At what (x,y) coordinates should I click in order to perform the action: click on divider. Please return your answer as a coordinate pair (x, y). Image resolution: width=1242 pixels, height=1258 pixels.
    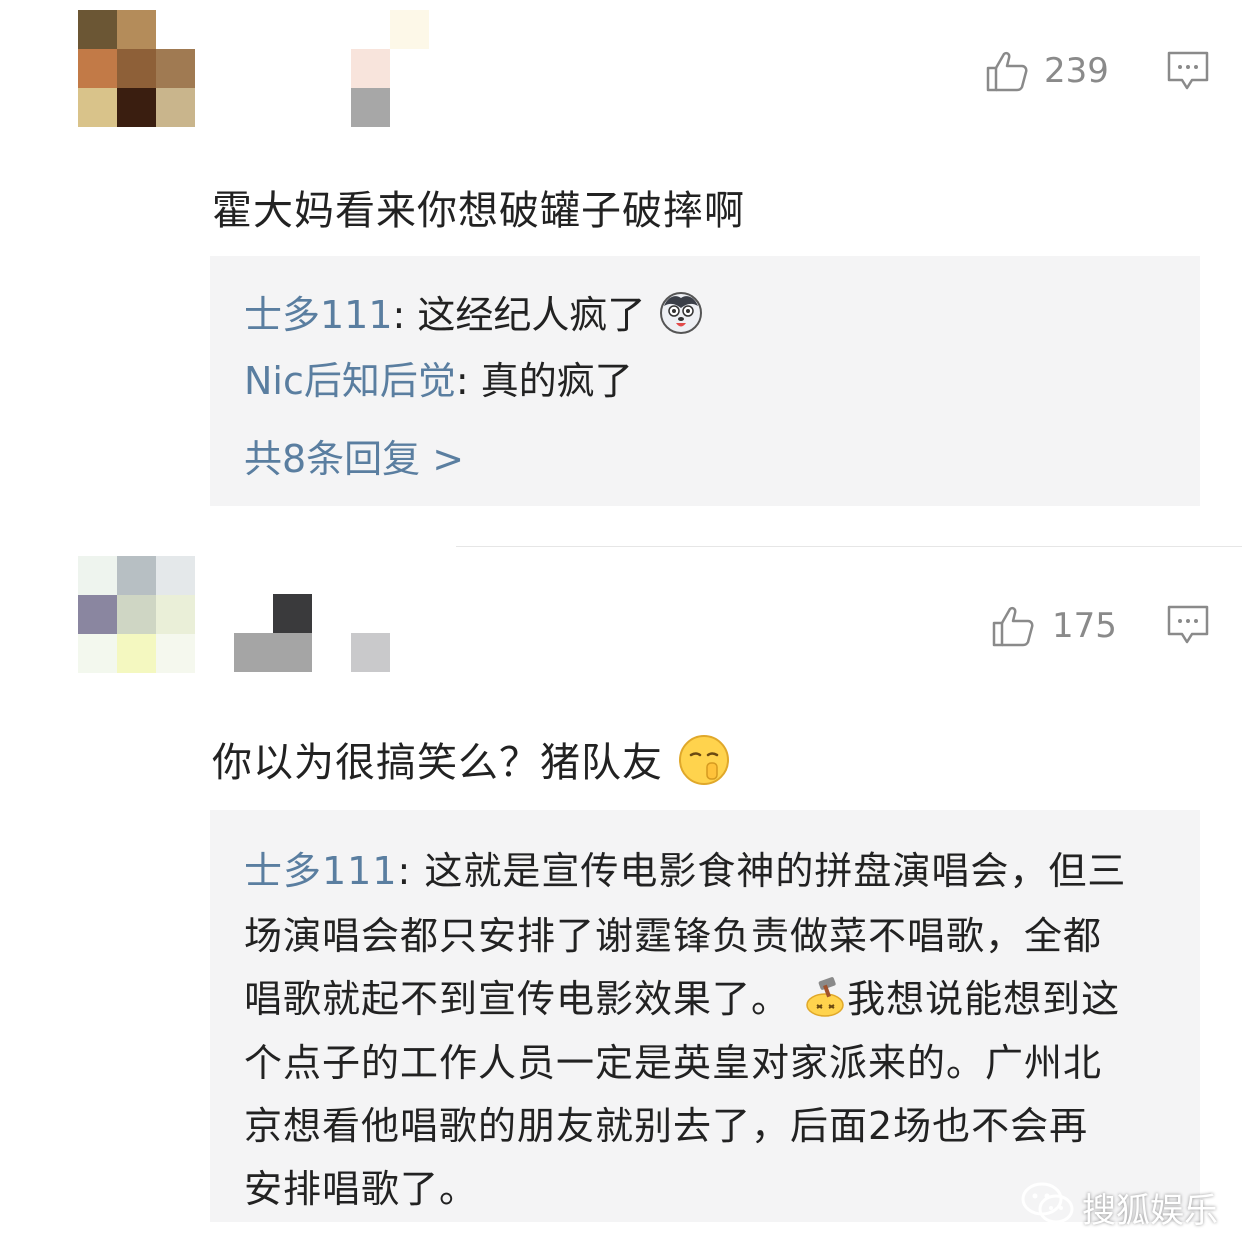
    Looking at the image, I should click on (849, 546).